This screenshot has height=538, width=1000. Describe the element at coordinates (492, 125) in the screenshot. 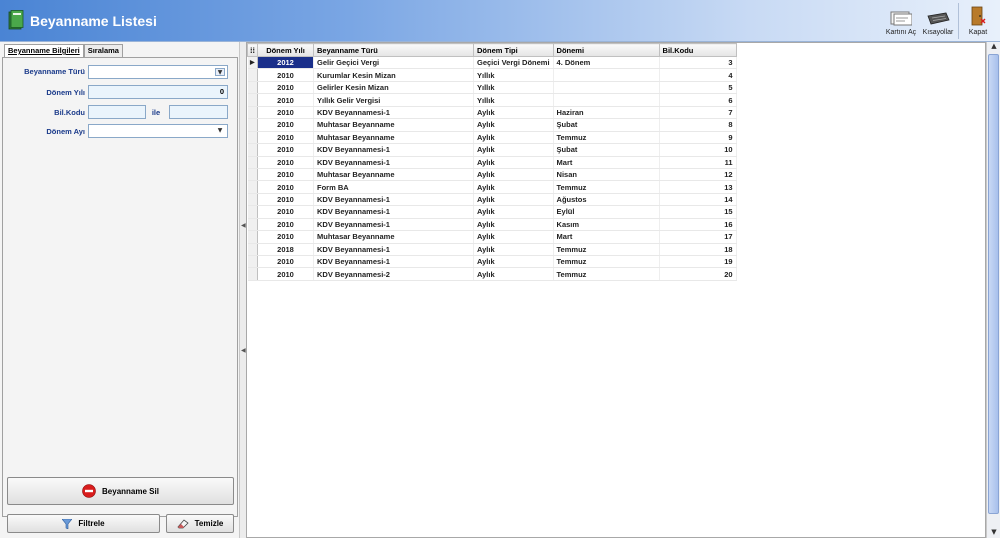

I see `table-row: 2010 Muhtasar Beyanname Aylık Şubat 8` at that location.